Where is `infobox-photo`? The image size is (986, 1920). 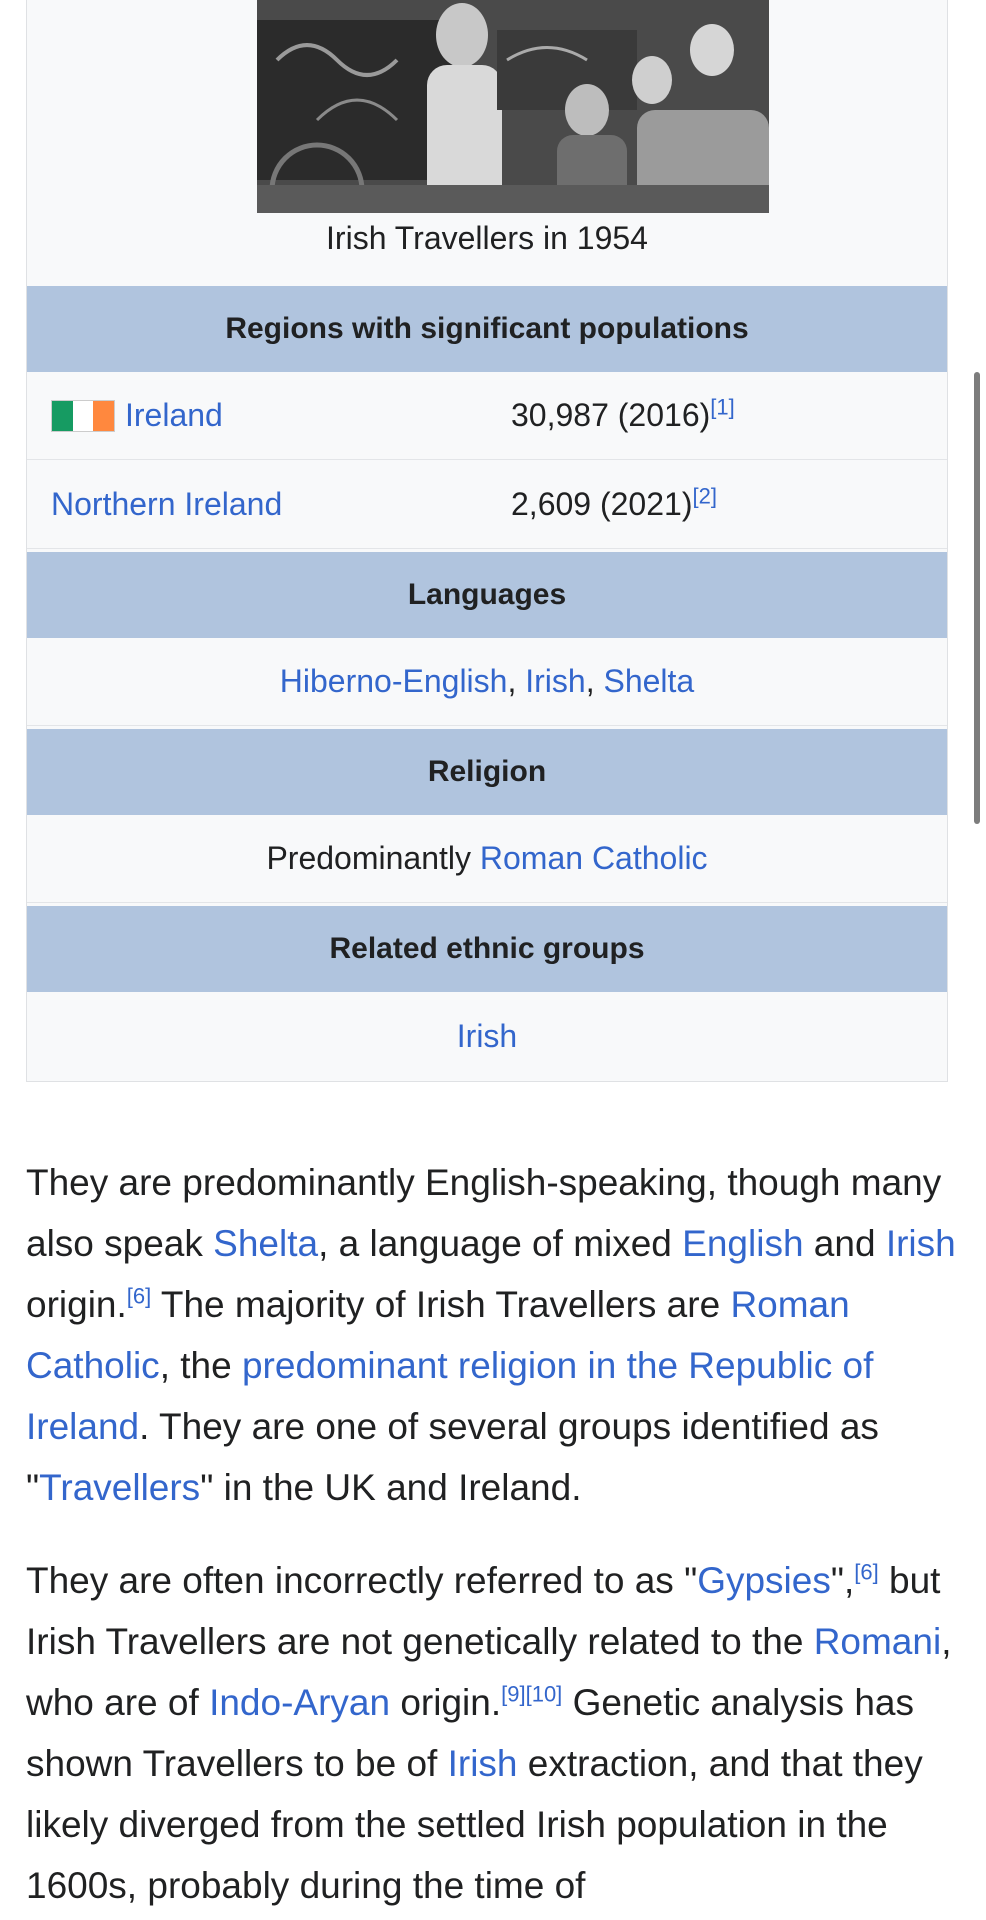 infobox-photo is located at coordinates (513, 106).